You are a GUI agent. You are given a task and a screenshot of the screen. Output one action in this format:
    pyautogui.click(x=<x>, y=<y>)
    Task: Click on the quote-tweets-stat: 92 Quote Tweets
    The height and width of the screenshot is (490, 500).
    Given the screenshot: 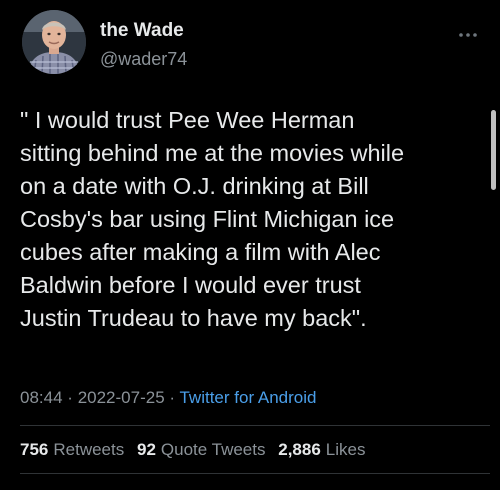 What is the action you would take?
    pyautogui.click(x=201, y=449)
    